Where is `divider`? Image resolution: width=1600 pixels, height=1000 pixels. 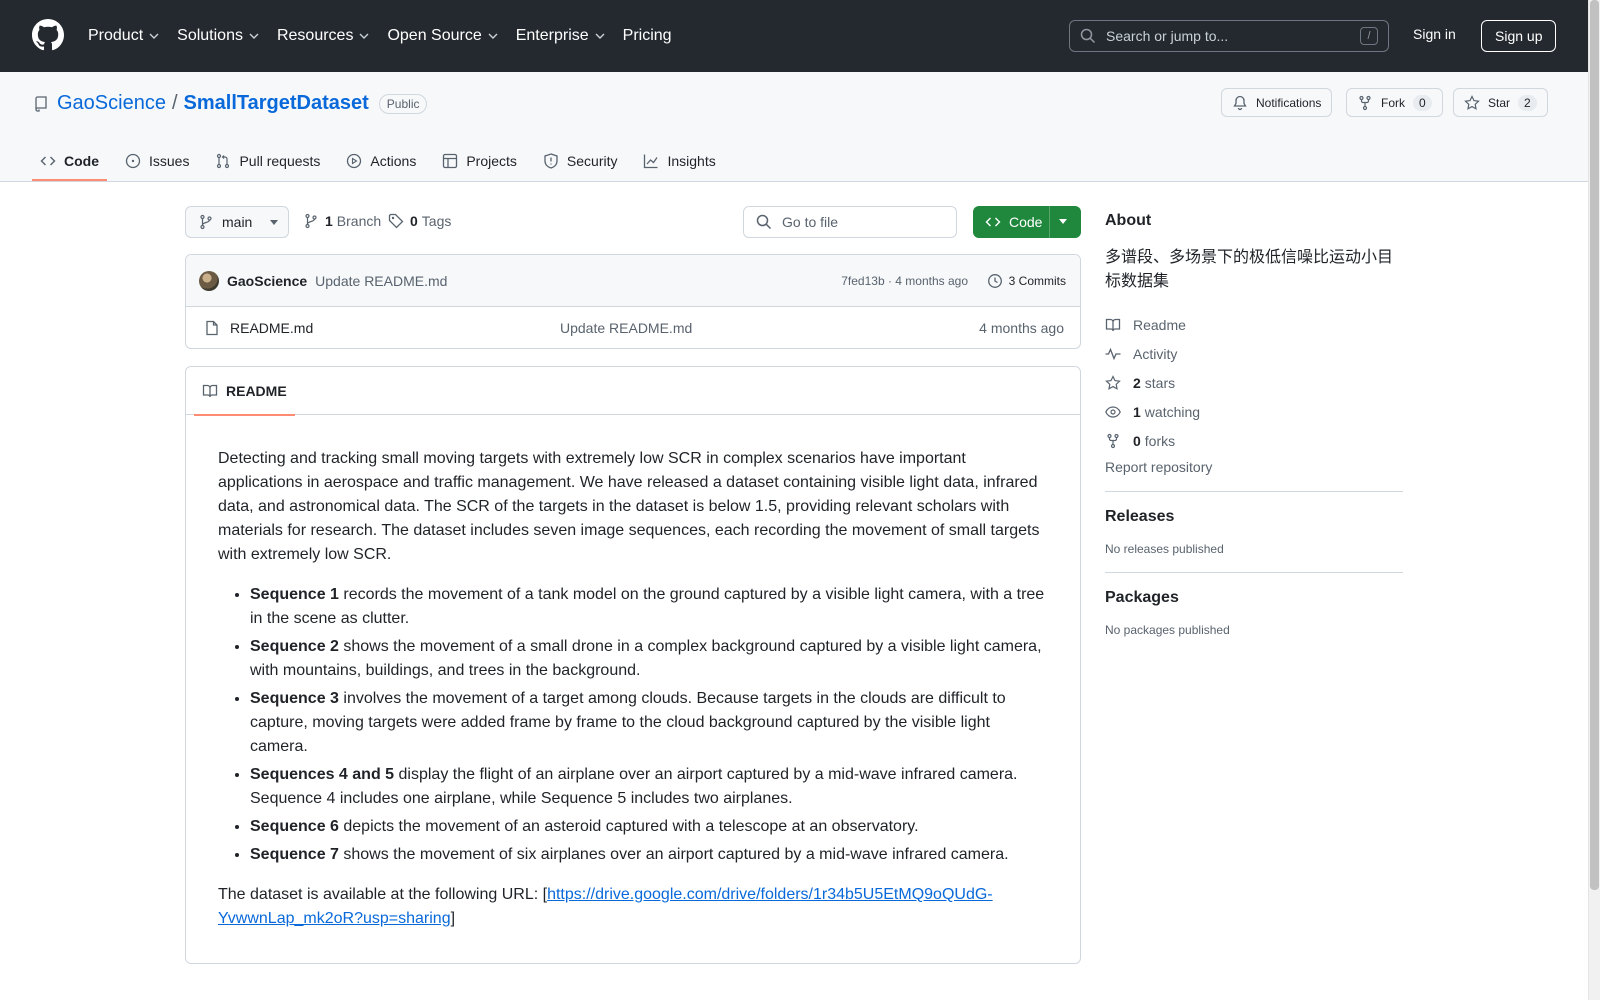 divider is located at coordinates (1254, 572).